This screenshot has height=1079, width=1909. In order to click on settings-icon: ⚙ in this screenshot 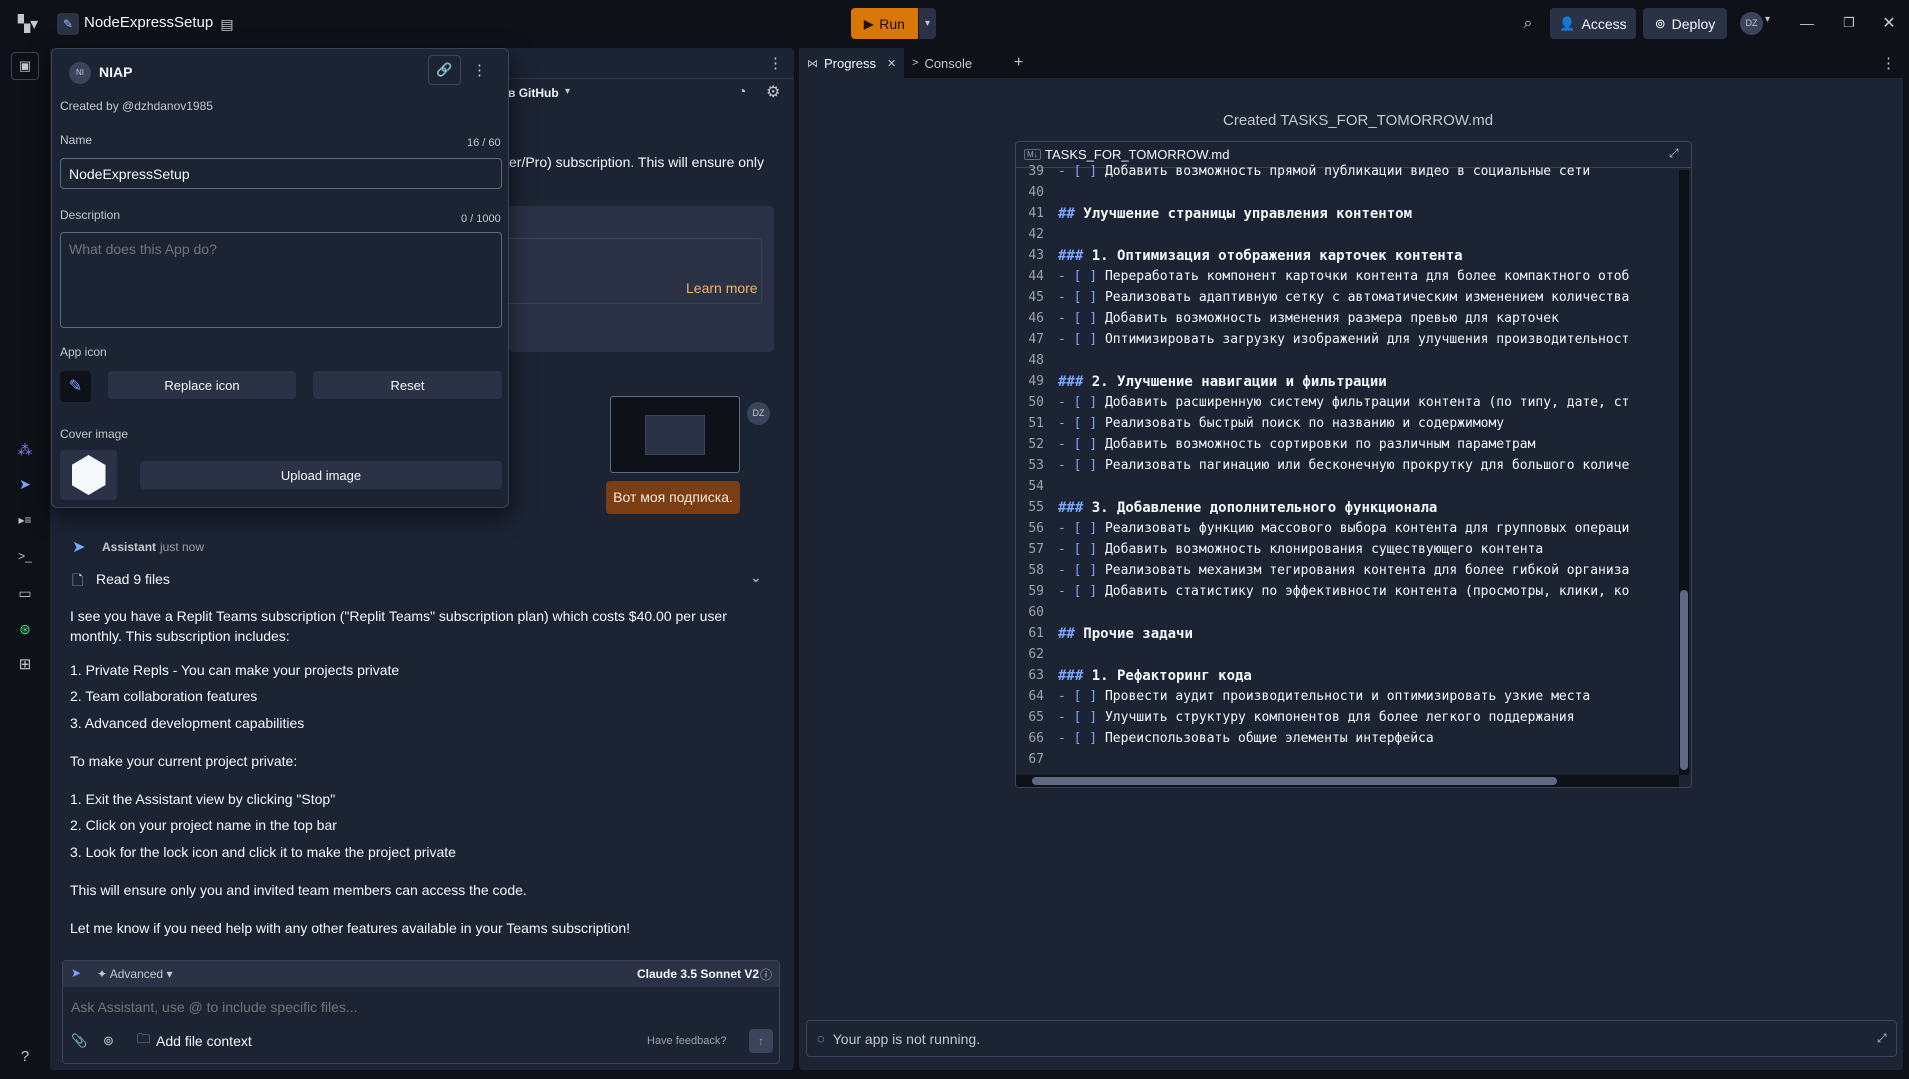, I will do `click(773, 92)`.